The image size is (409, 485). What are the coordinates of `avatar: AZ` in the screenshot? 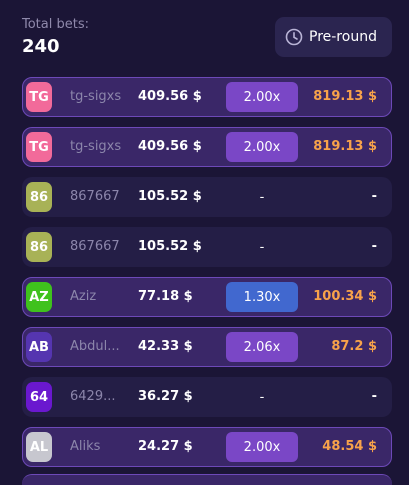 It's located at (39, 297).